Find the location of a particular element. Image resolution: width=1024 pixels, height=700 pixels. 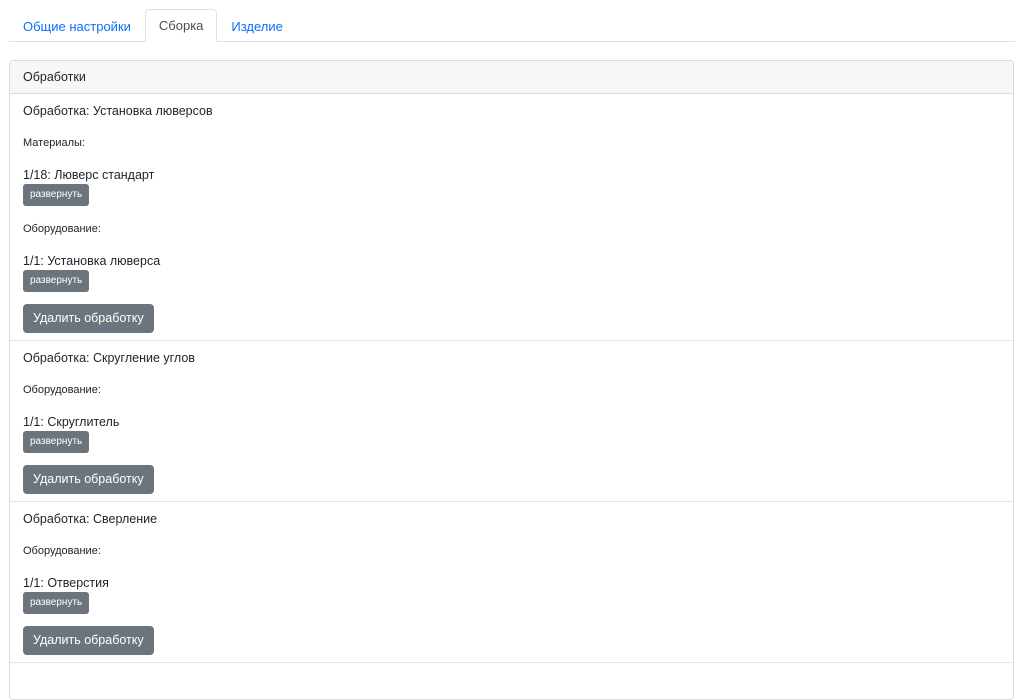

item-text: 1/1: Скруглитель is located at coordinates (71, 422).